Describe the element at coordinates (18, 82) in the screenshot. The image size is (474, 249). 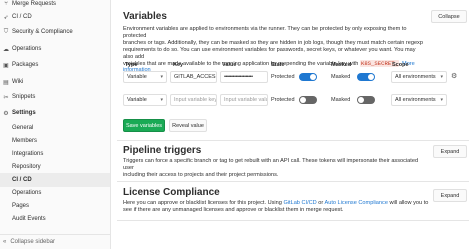
I see `sidebar-item-label: Wiki` at that location.